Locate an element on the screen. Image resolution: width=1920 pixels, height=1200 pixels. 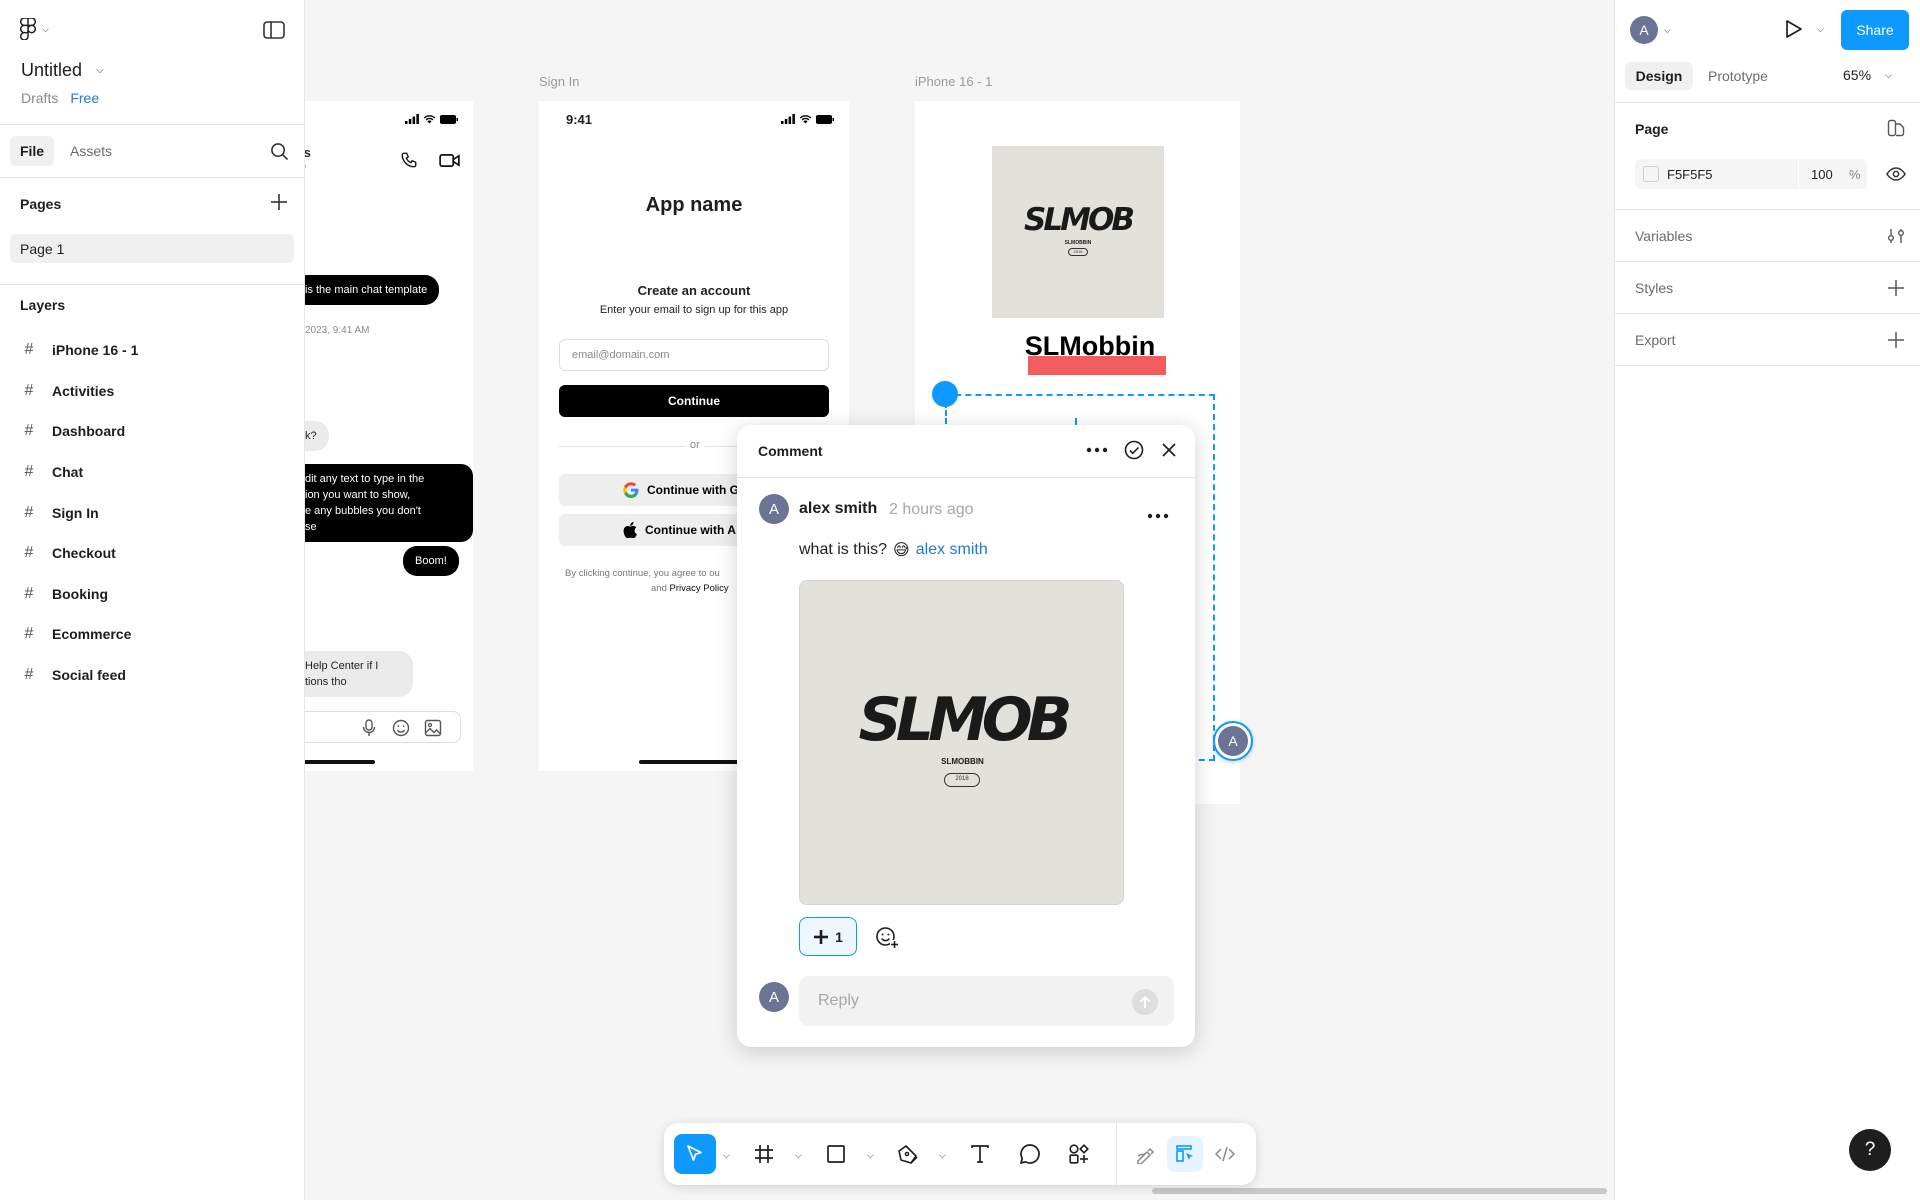
actions-tool-button is located at coordinates (1079, 1154).